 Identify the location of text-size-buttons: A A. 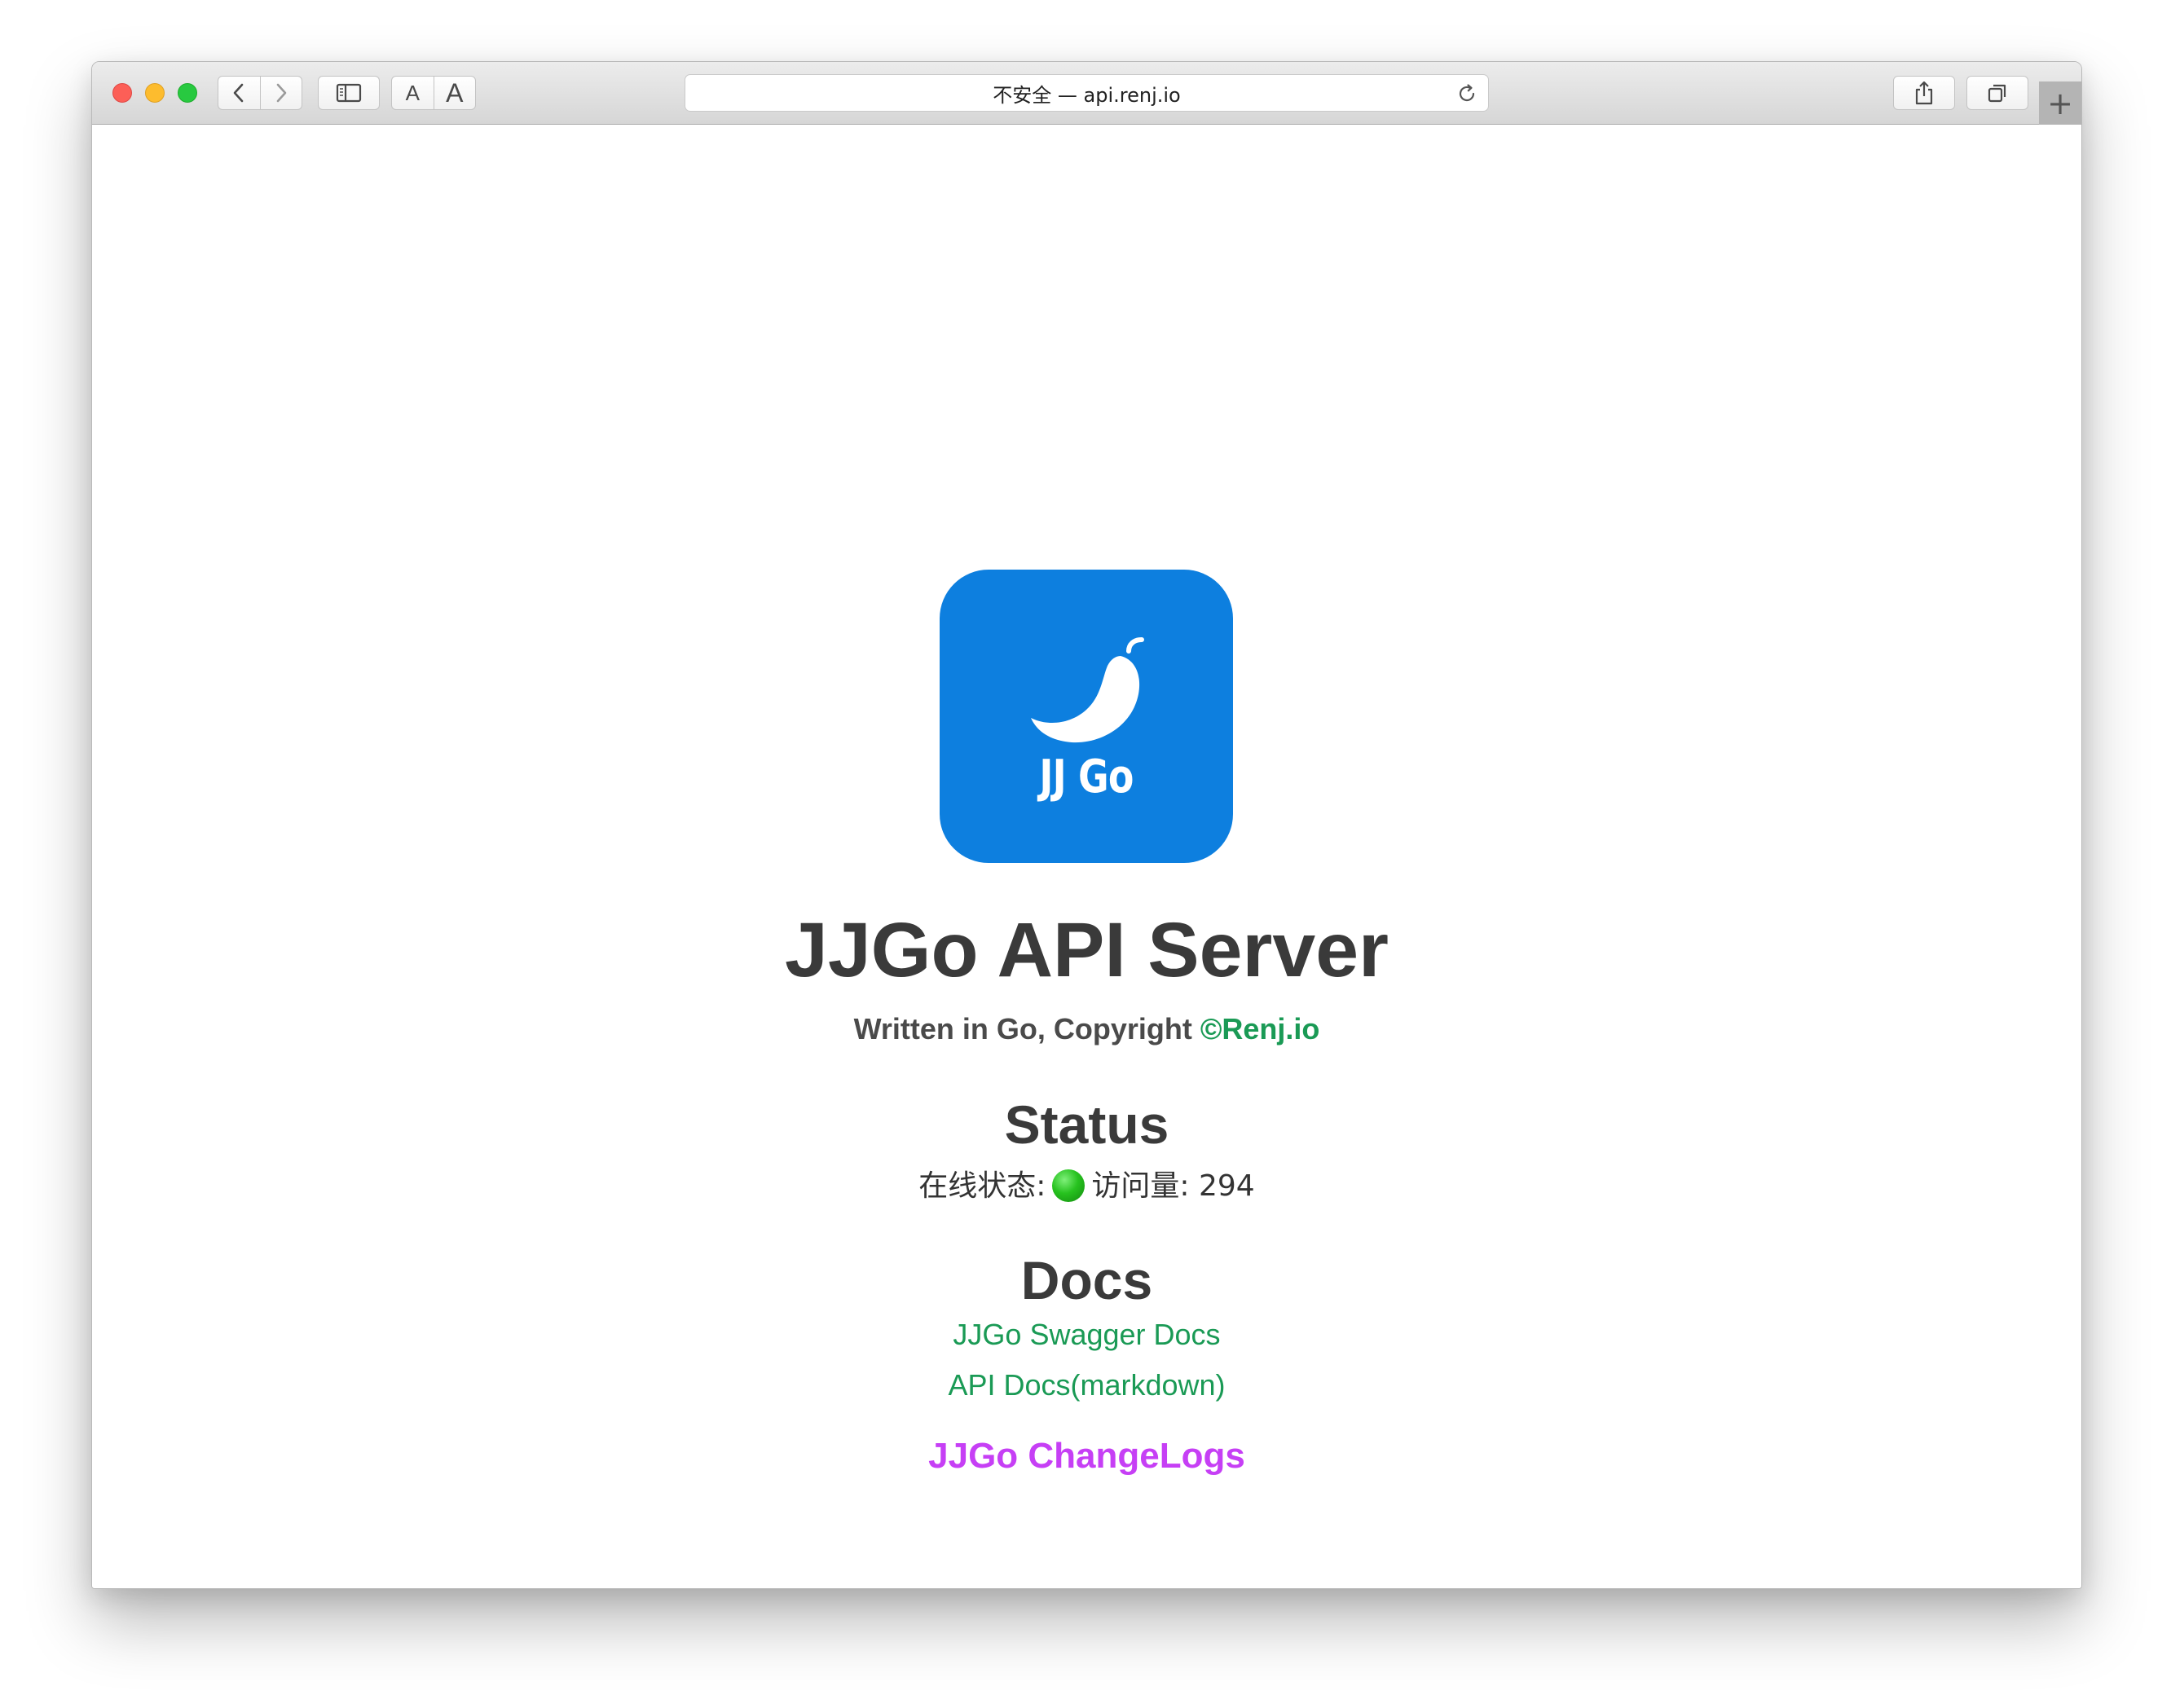
(434, 93).